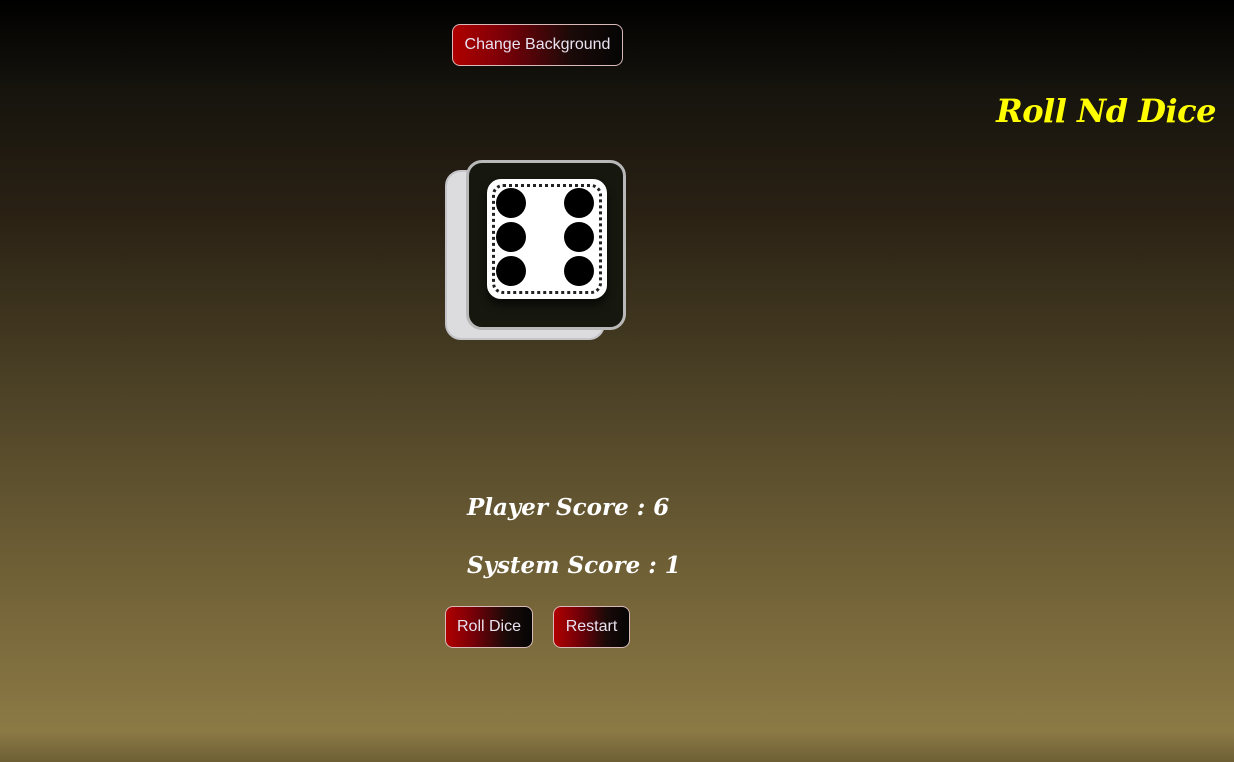 Image resolution: width=1234 pixels, height=762 pixels. I want to click on change-background-button: Change Background, so click(537, 45).